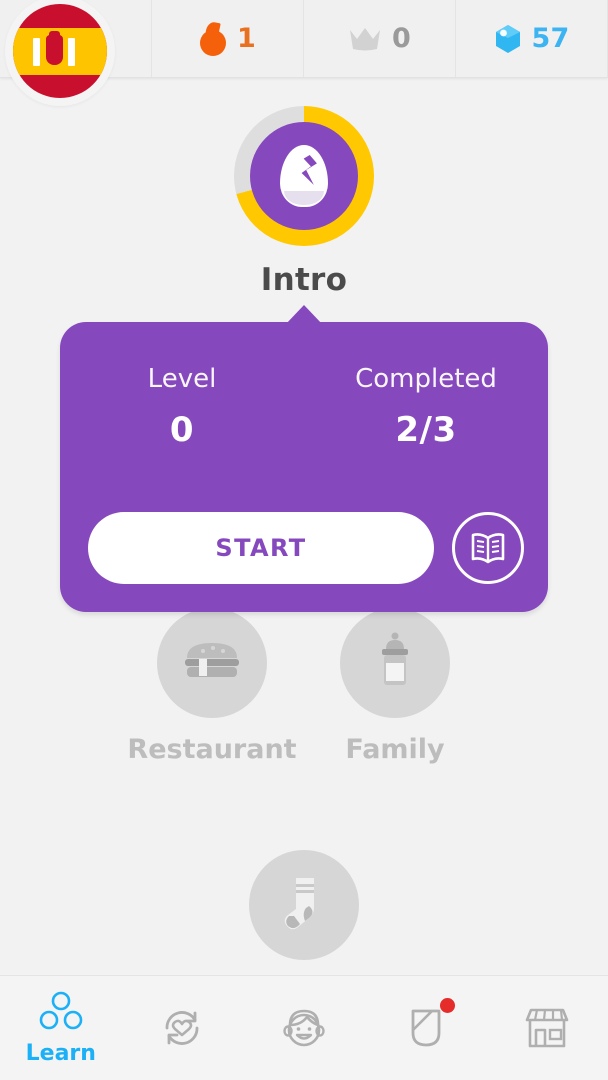  What do you see at coordinates (228, 38) in the screenshot?
I see `streak-counter: 1` at bounding box center [228, 38].